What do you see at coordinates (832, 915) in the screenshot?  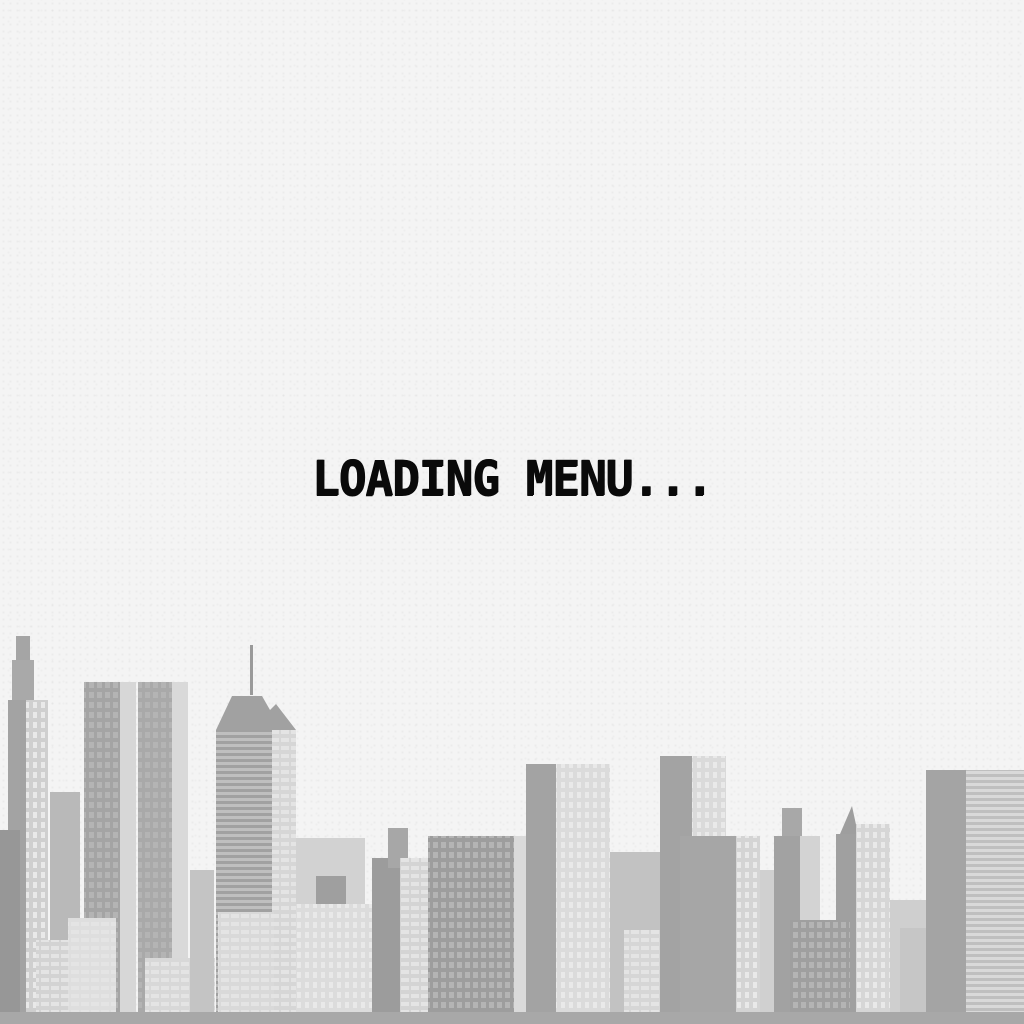 I see `stepped-towers` at bounding box center [832, 915].